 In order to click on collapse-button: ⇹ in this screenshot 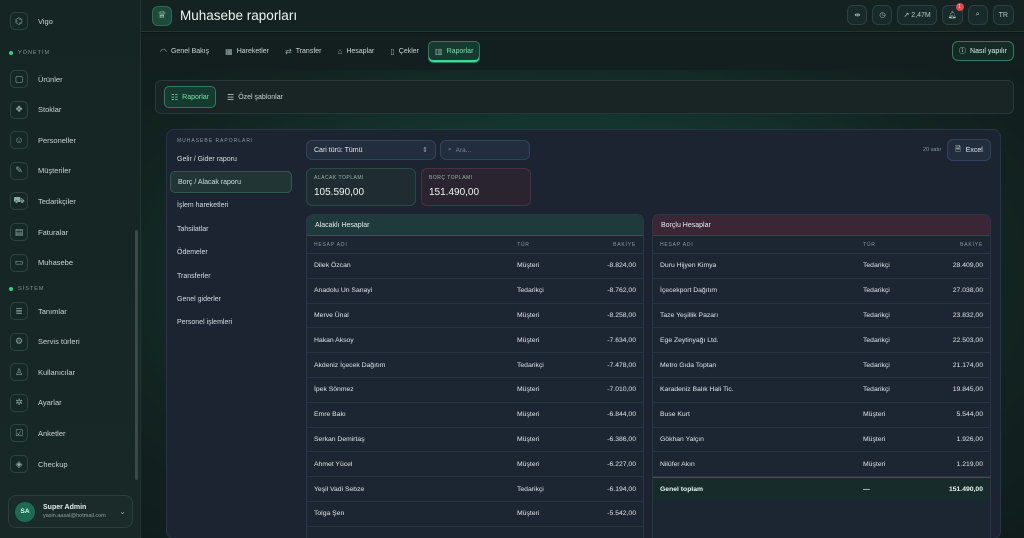, I will do `click(857, 15)`.